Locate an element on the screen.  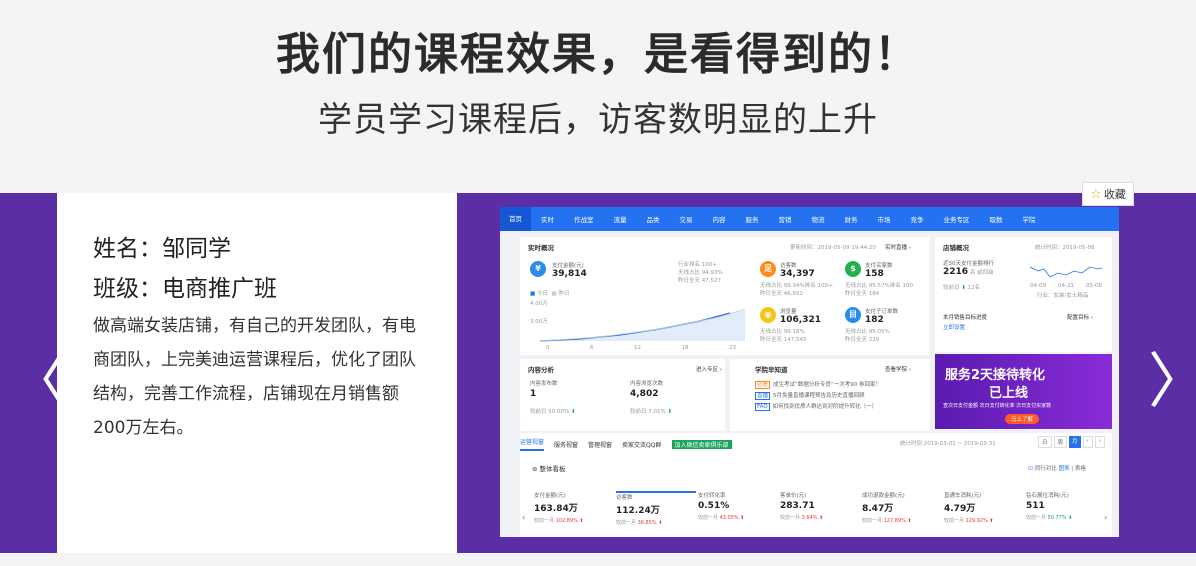
metric-line: 无线占比 95.05% is located at coordinates (867, 332).